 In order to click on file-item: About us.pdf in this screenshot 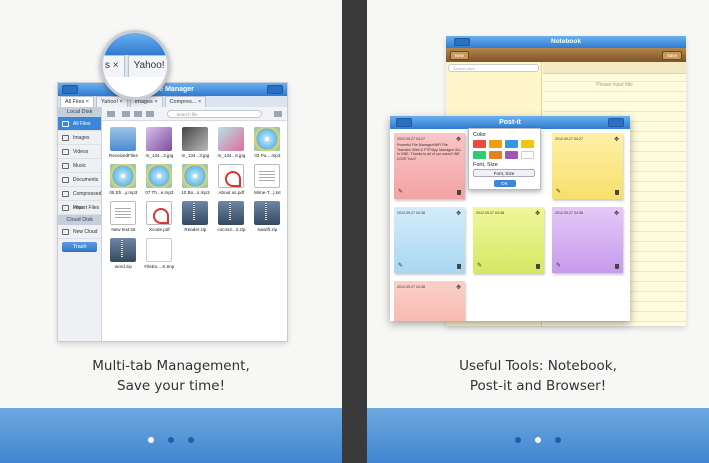, I will do `click(231, 179)`.